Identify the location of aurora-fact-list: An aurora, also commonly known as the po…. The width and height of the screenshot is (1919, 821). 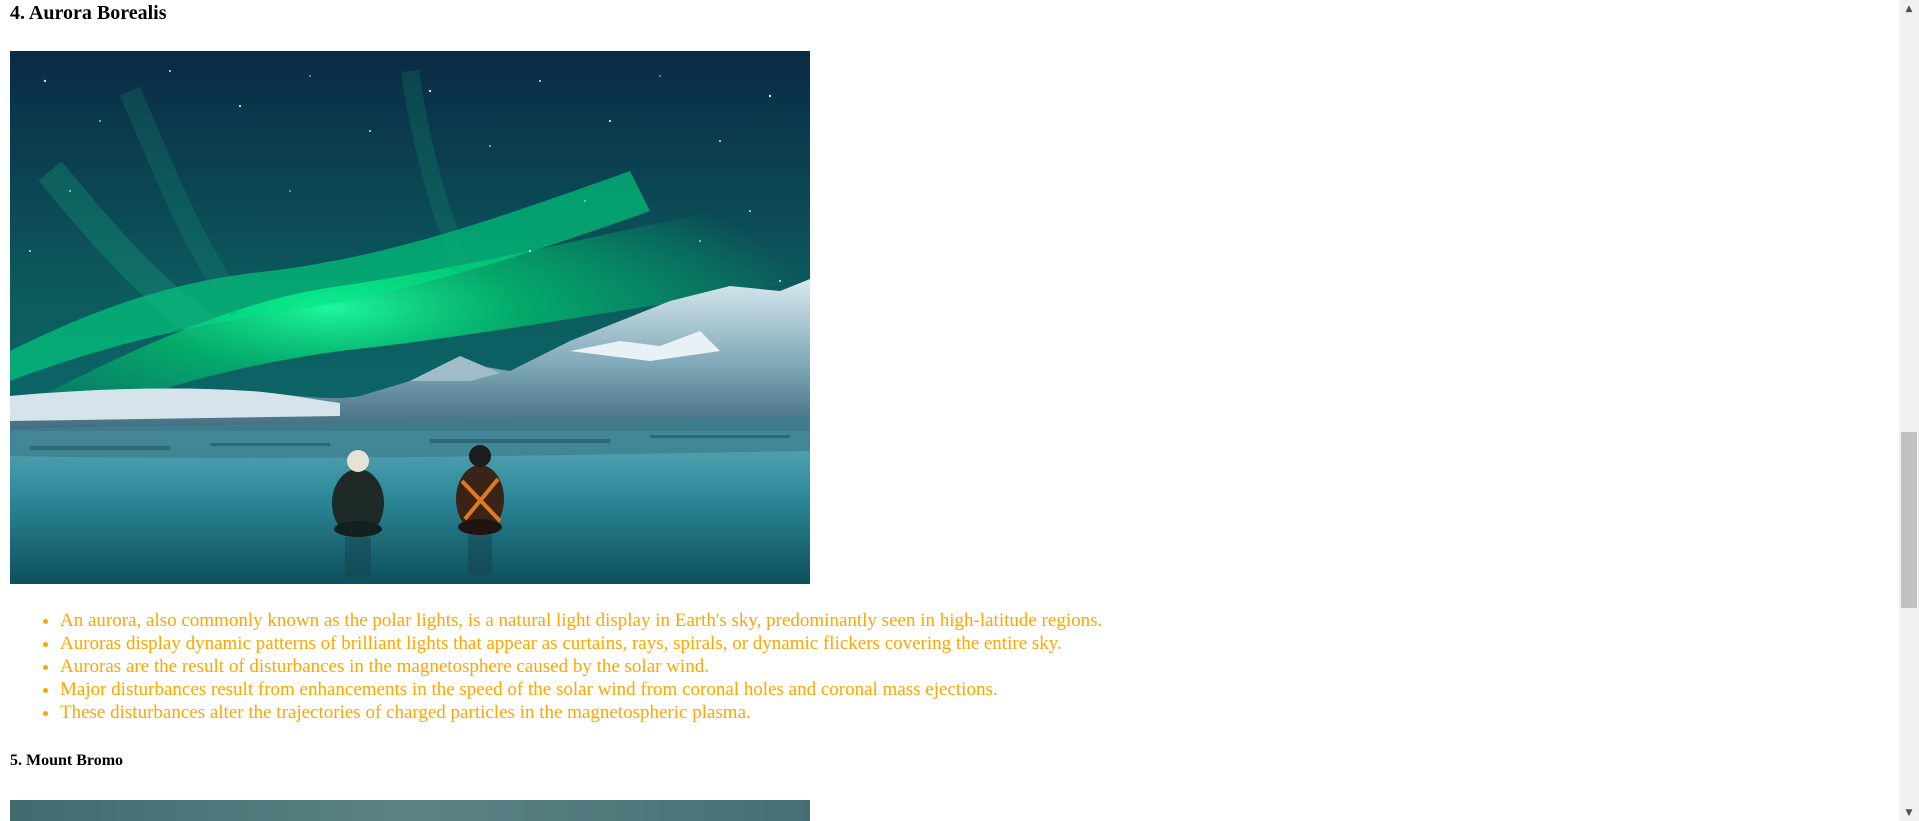
(556, 666).